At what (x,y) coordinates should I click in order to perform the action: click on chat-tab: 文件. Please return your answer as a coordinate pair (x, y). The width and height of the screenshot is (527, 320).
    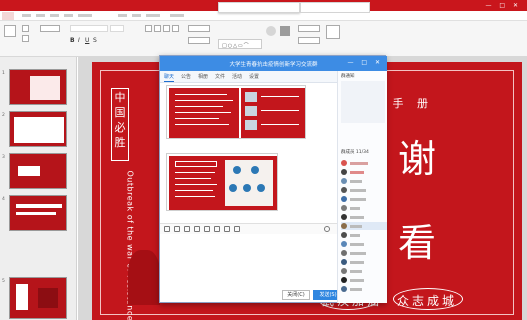
    Looking at the image, I should click on (220, 76).